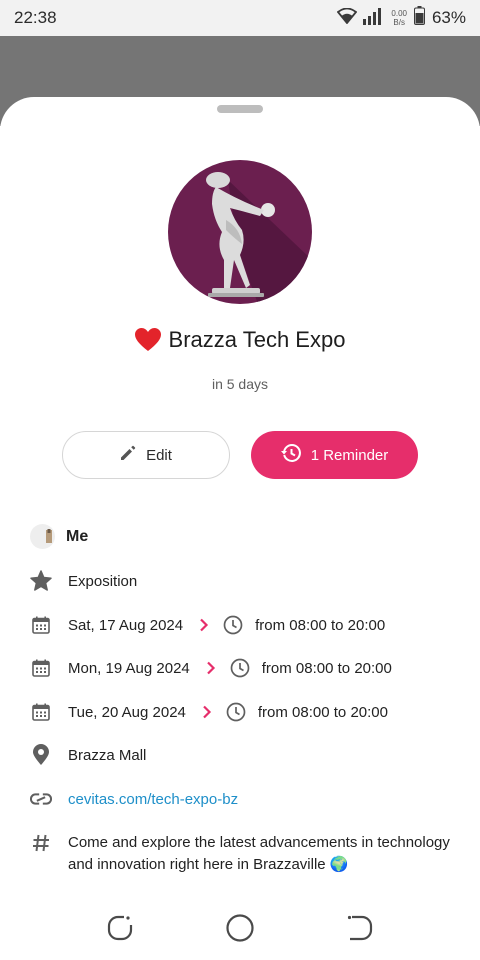 This screenshot has width=480, height=960. I want to click on discus-thrower-statue-image, so click(240, 232).